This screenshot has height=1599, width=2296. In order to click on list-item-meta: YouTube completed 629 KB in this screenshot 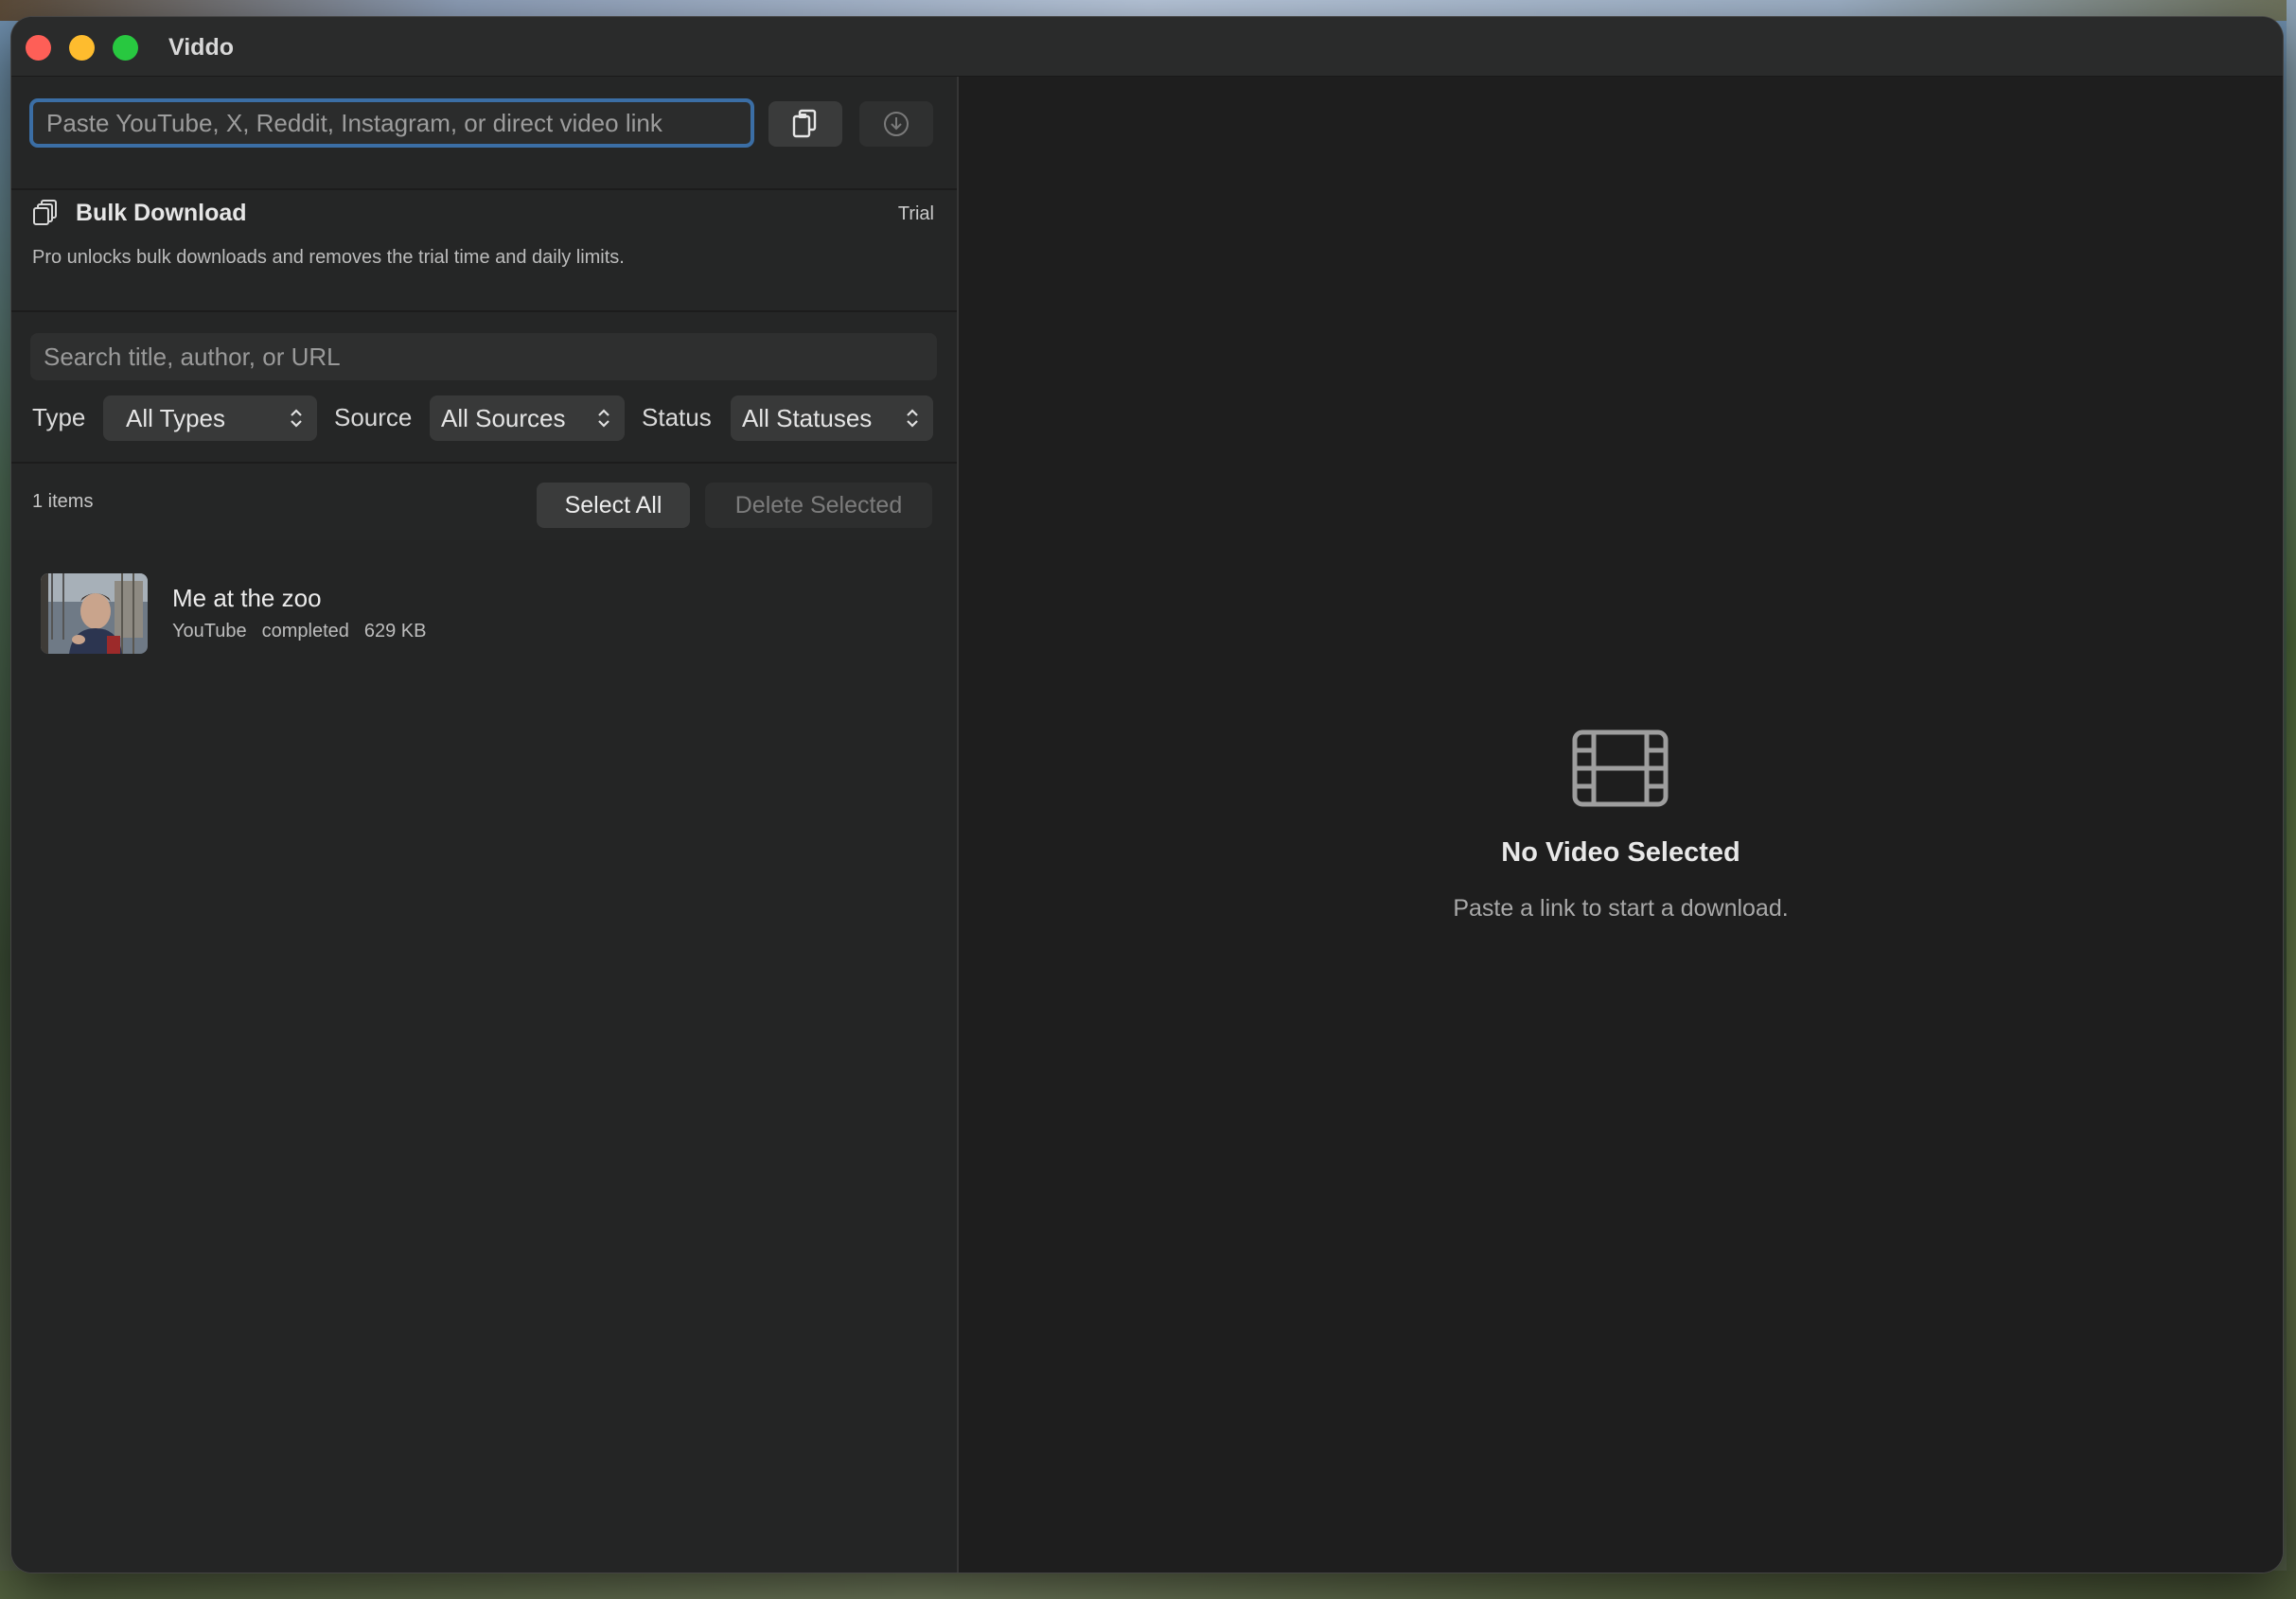, I will do `click(299, 631)`.